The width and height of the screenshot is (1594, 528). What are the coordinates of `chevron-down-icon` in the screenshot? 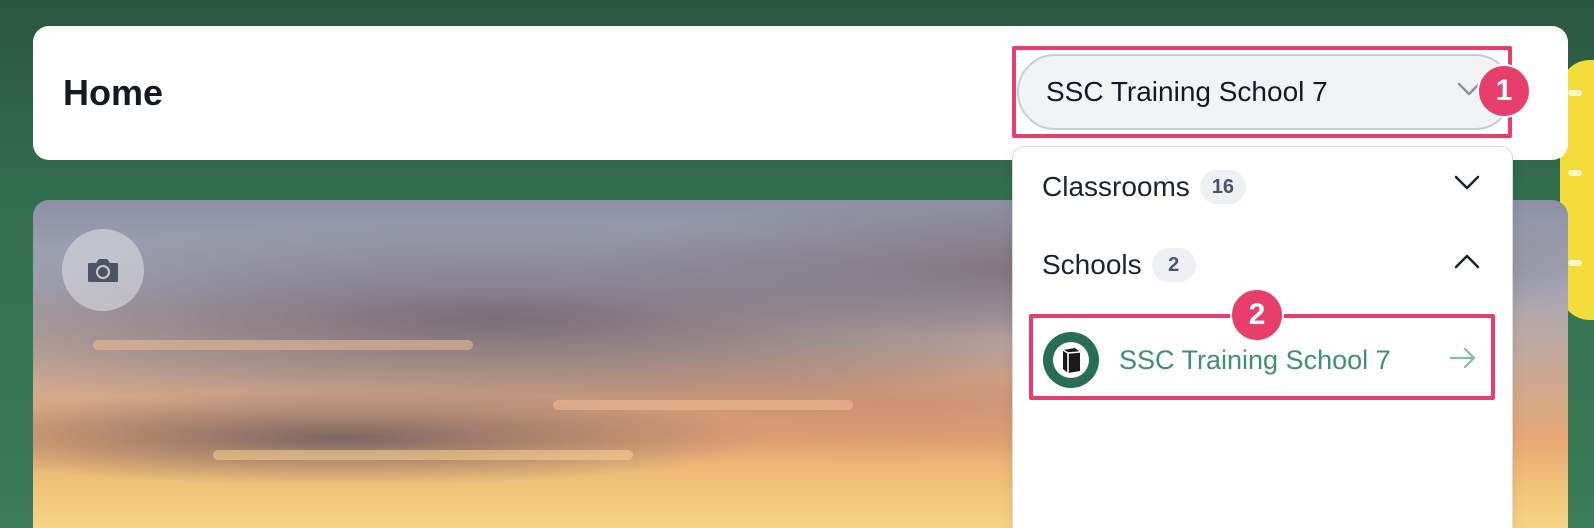 It's located at (1467, 182).